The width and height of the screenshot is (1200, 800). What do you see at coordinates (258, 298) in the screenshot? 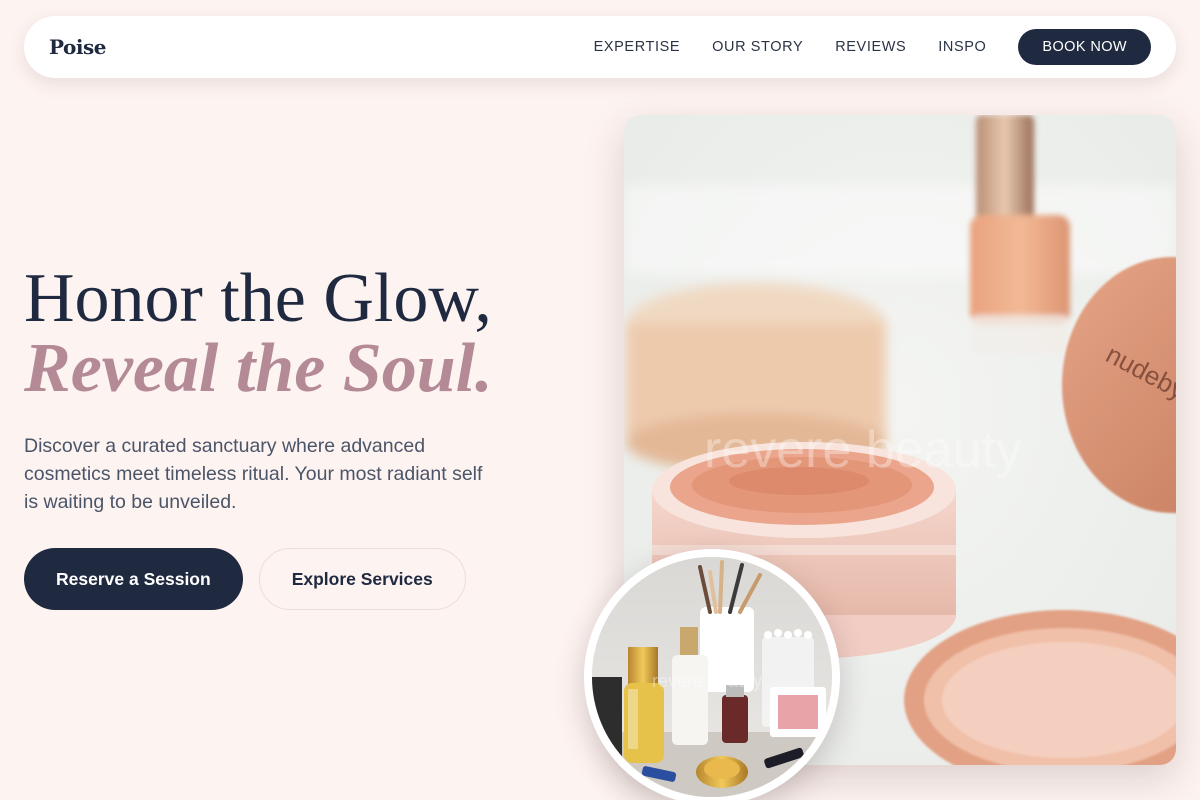
I see `hero-headline-line-1: Honor the Glow,` at bounding box center [258, 298].